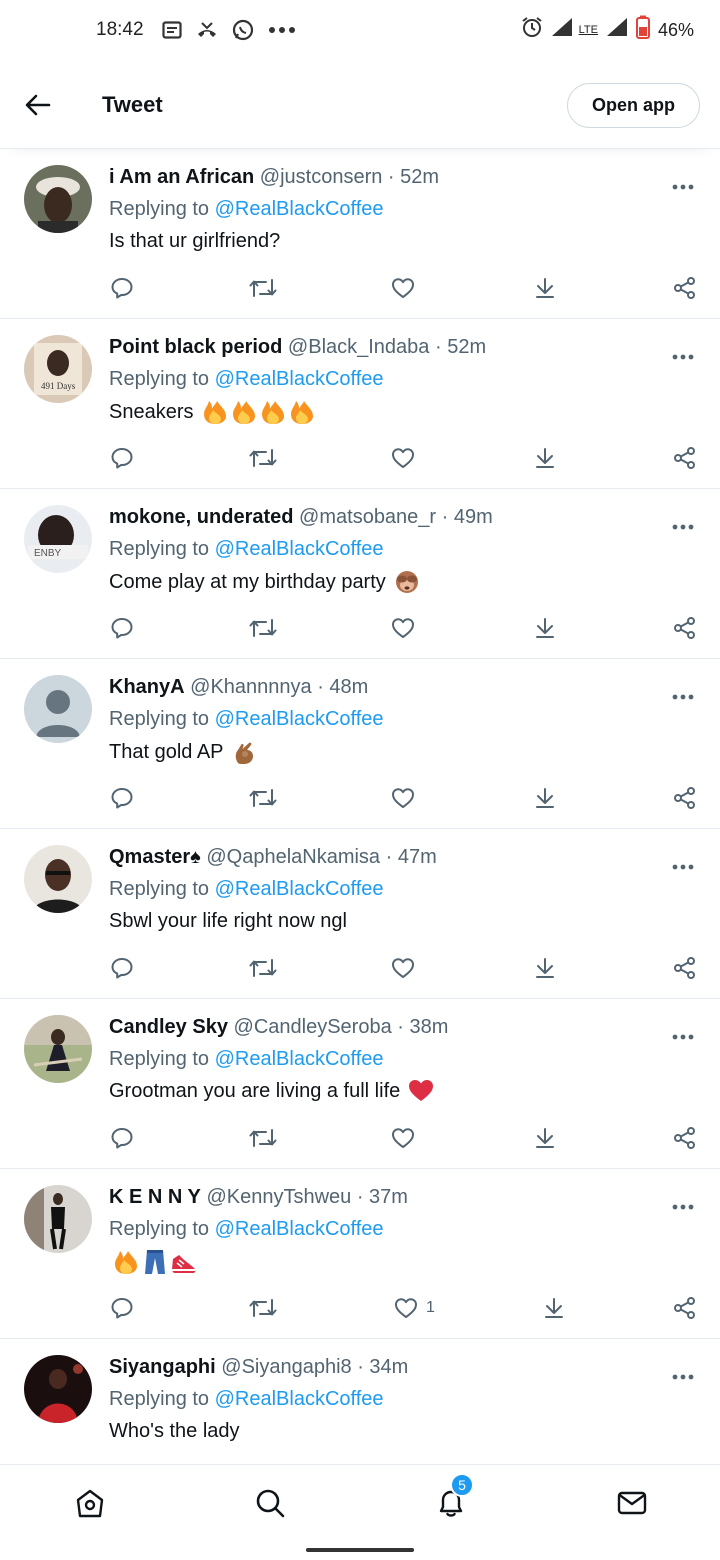  I want to click on author-handle: @Siyangaphi8, so click(286, 1367).